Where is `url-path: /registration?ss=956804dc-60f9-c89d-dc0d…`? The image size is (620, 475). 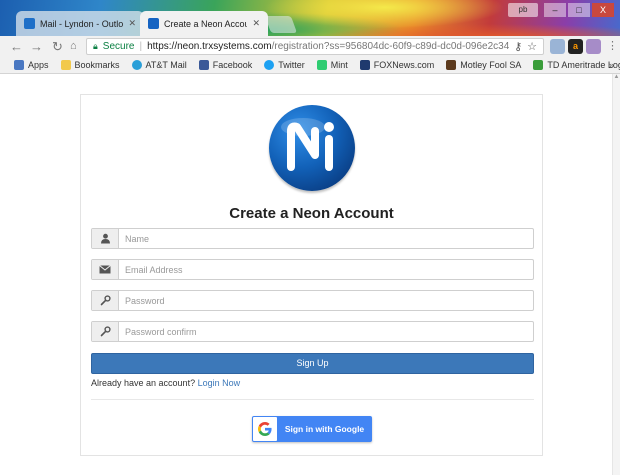 url-path: /registration?ss=956804dc-60f9-c89d-dc0d… is located at coordinates (390, 46).